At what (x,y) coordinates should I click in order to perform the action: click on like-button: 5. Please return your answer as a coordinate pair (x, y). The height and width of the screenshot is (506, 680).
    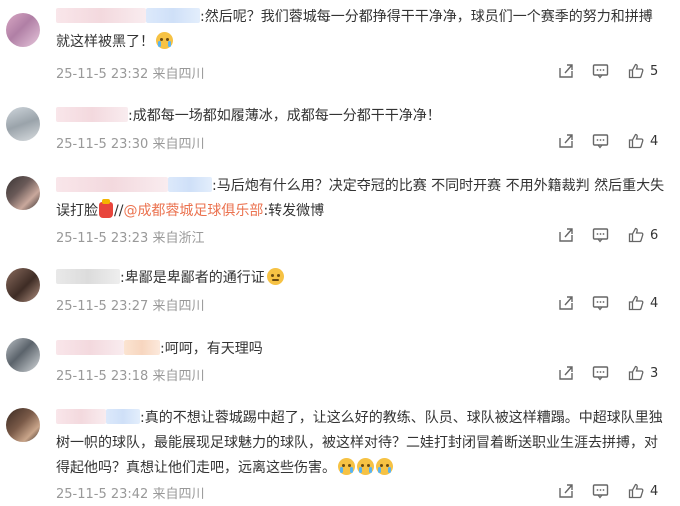
    Looking at the image, I should click on (643, 71).